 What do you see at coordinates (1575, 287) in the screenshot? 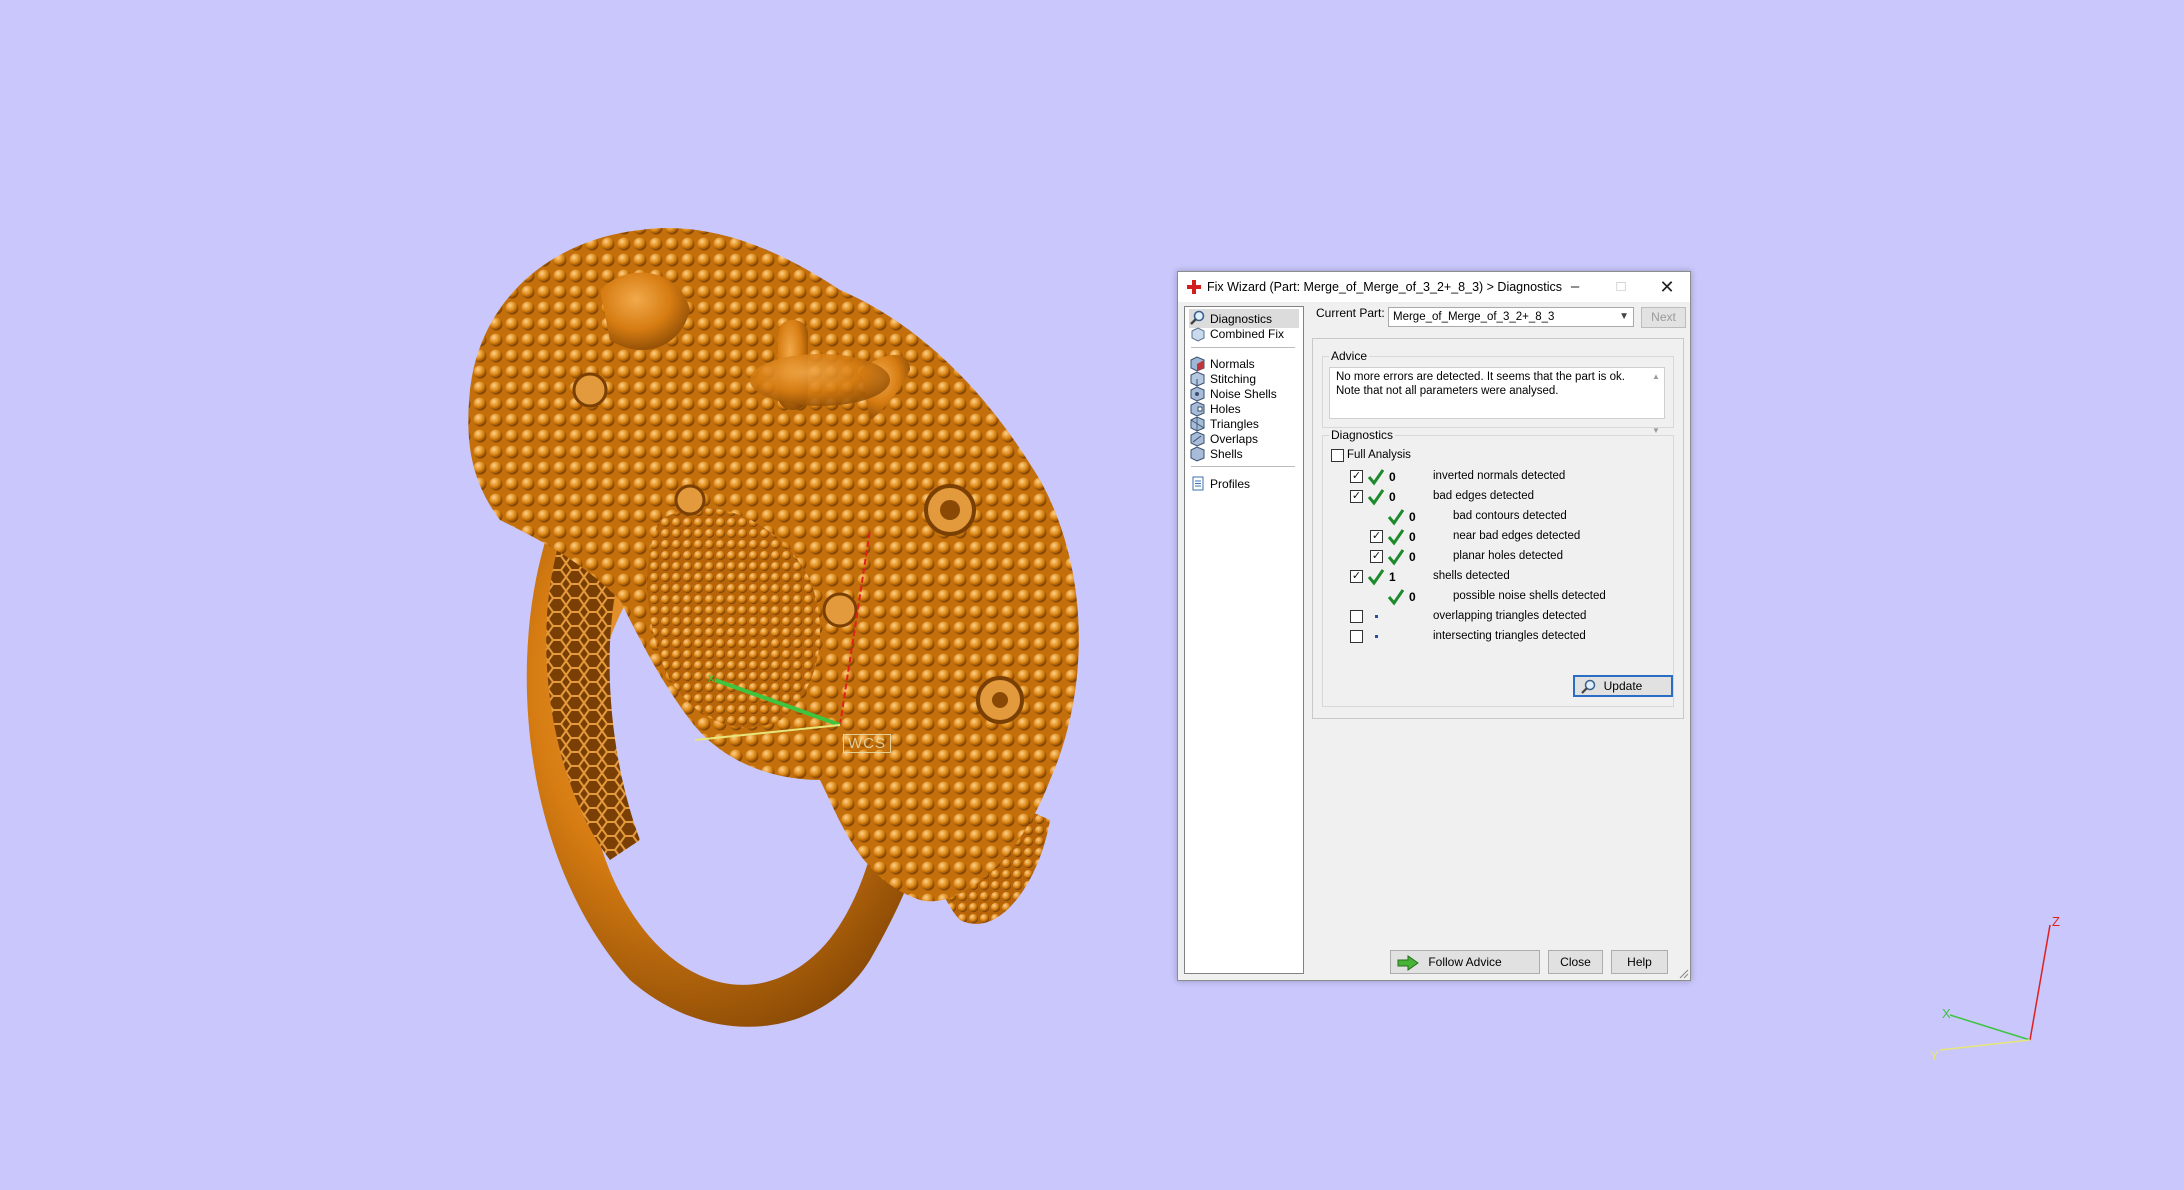
I see `minimize-button: –` at bounding box center [1575, 287].